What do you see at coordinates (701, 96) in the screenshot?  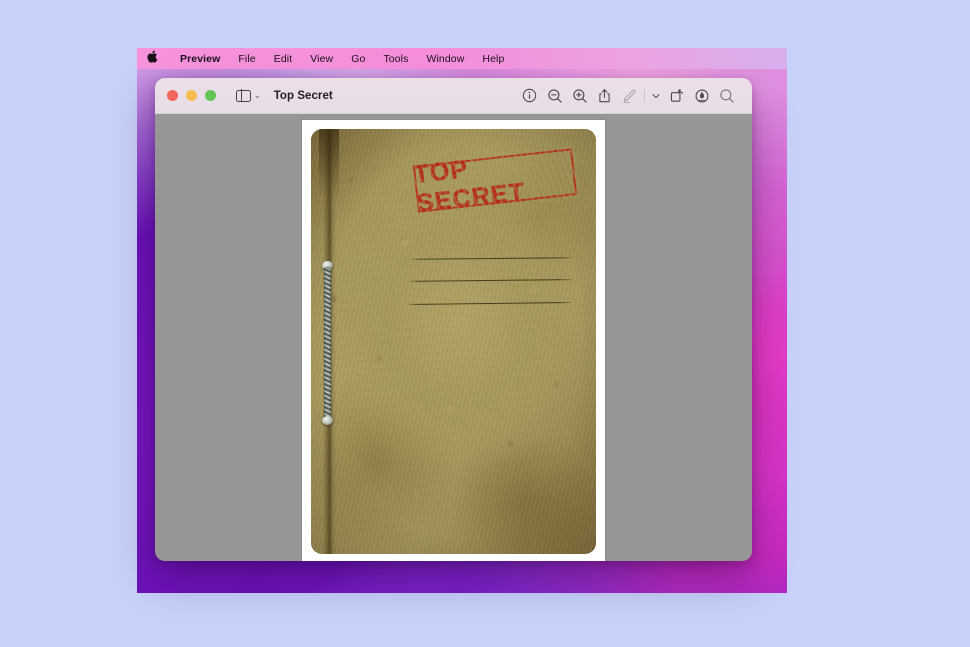 I see `annotate-icon` at bounding box center [701, 96].